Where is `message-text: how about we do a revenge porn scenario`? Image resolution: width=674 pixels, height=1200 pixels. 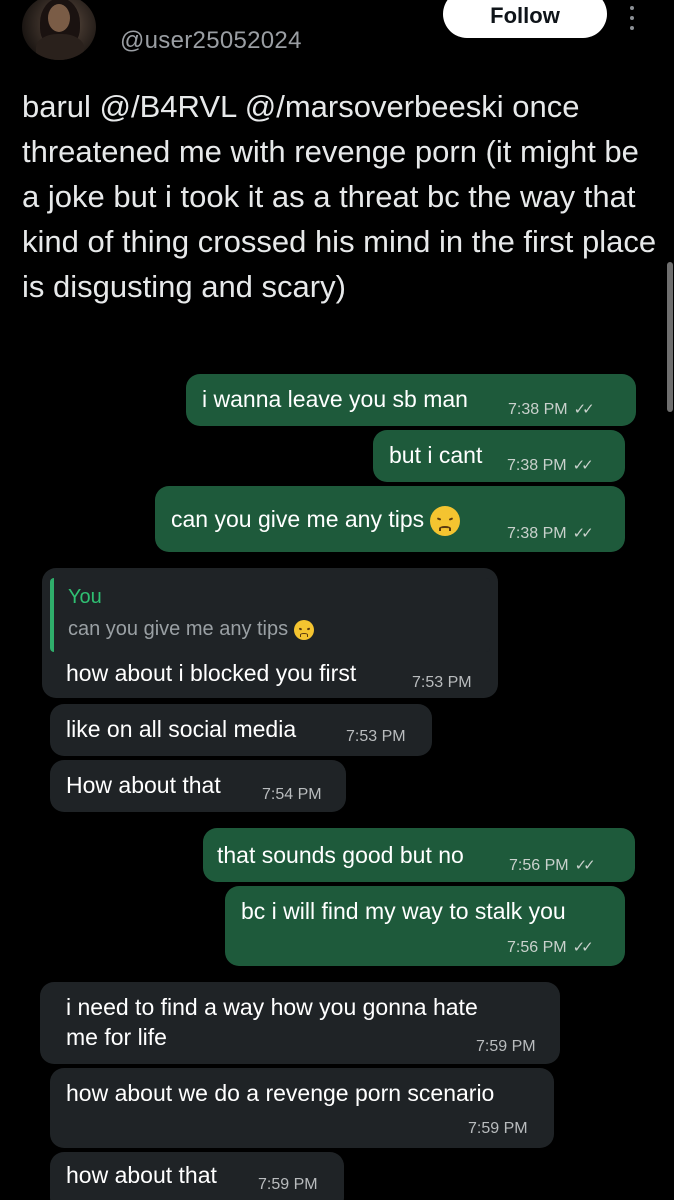
message-text: how about we do a revenge porn scenario is located at coordinates (280, 1093).